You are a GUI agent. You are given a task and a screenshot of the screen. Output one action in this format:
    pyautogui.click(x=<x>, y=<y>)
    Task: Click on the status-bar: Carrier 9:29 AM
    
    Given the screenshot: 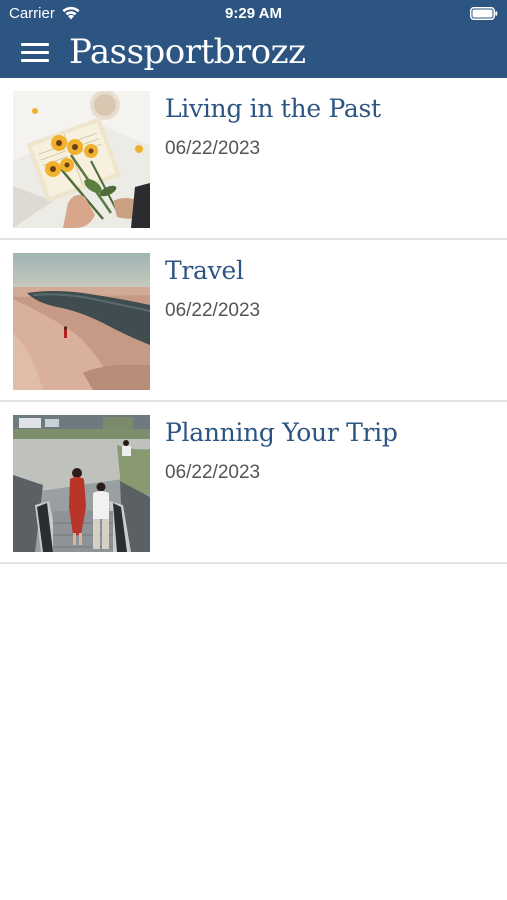 What is the action you would take?
    pyautogui.click(x=253, y=14)
    